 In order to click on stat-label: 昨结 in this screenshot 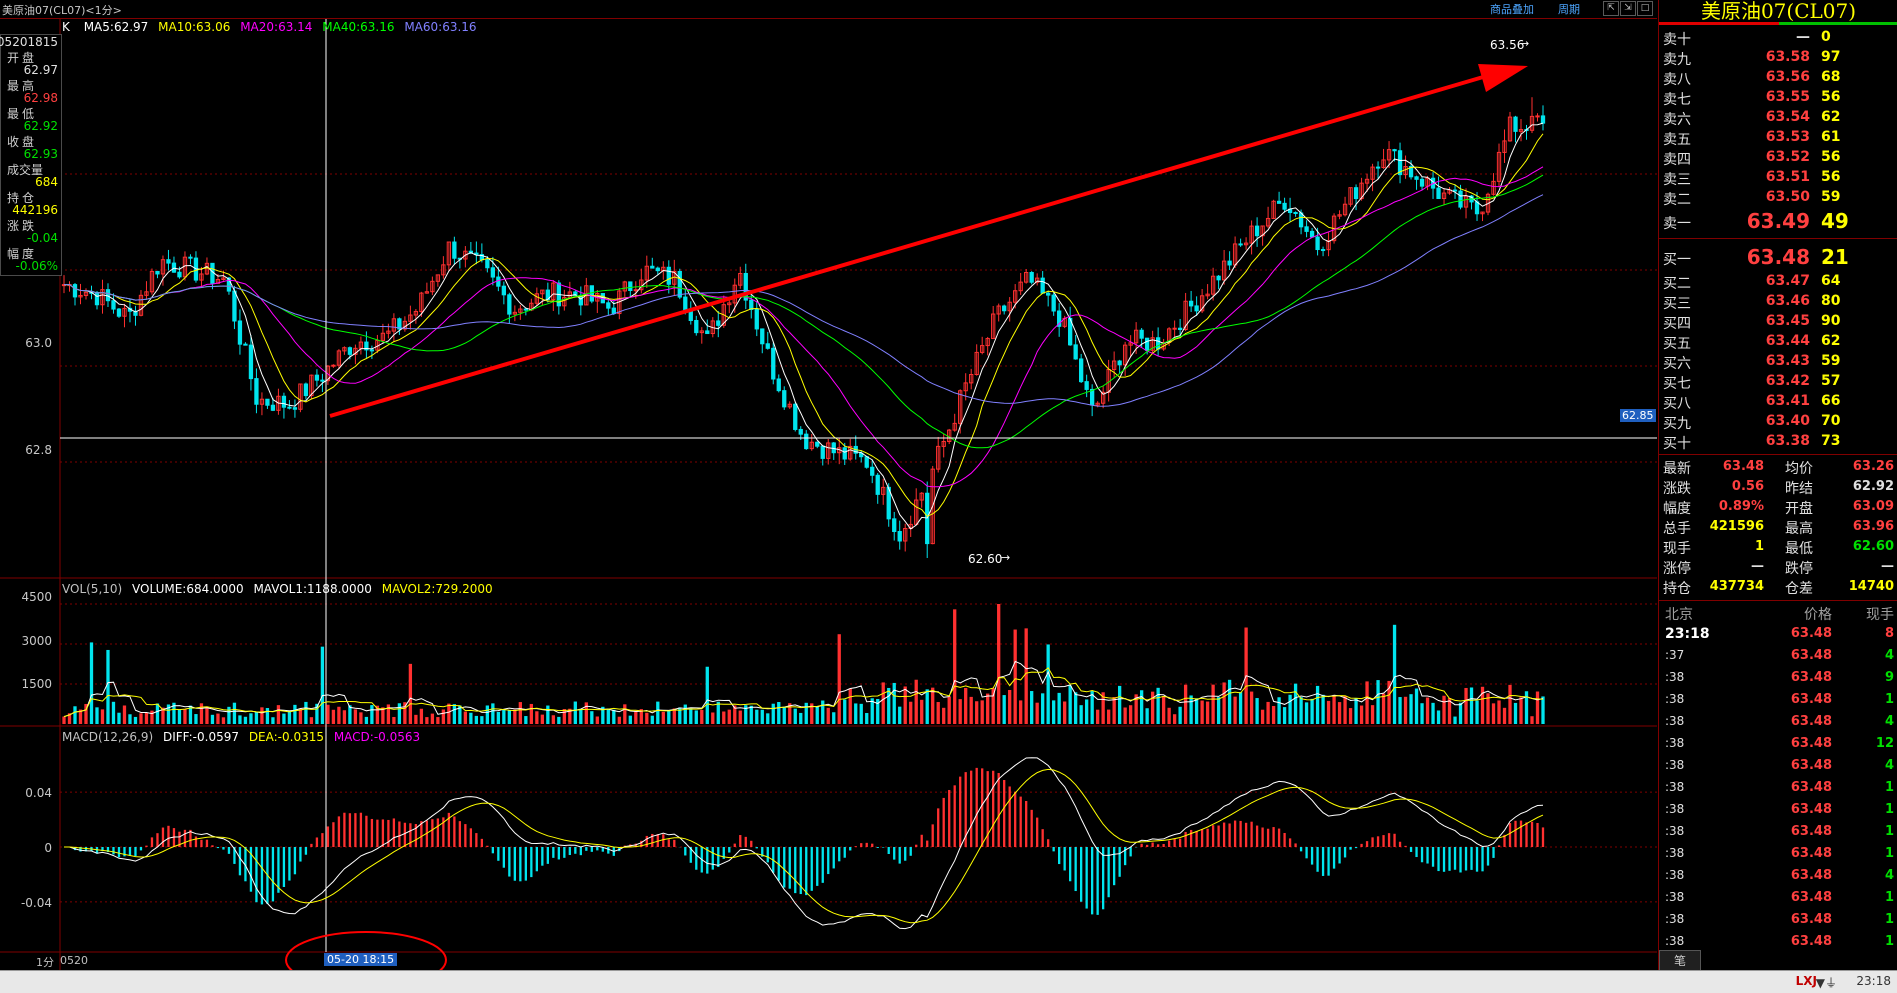, I will do `click(1799, 489)`.